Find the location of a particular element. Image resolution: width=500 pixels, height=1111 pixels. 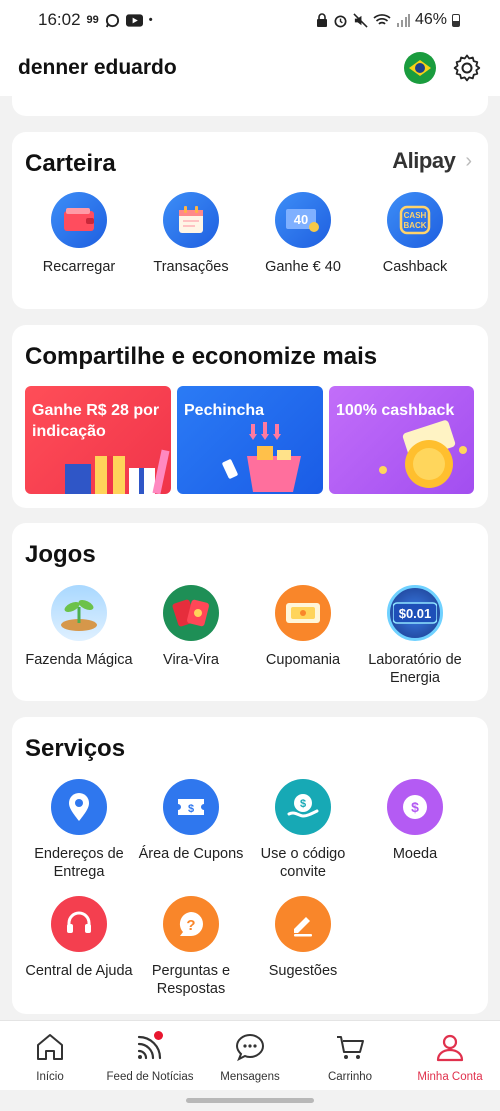

energy-lab-icon: $0.01 is located at coordinates (415, 613).